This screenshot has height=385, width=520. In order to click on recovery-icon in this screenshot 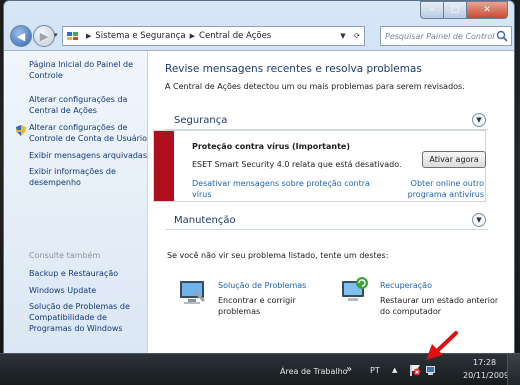, I will do `click(355, 290)`.